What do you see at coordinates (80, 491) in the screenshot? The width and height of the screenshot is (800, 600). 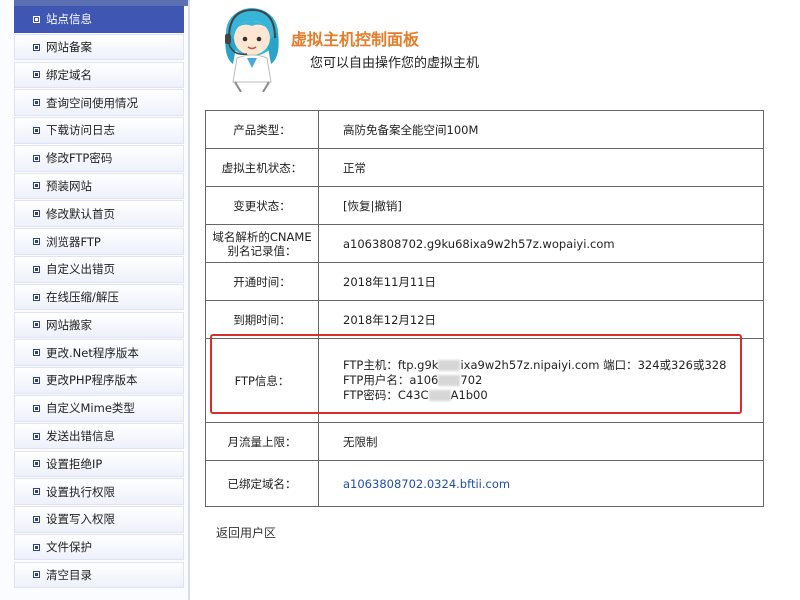 I see `sidebar-item-label: 设置执行权限` at bounding box center [80, 491].